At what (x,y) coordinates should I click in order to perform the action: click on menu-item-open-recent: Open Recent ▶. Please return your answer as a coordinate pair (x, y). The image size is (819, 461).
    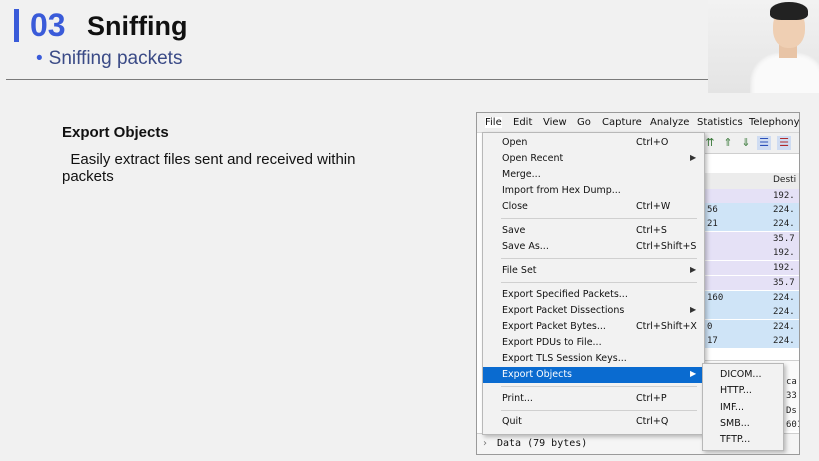
    Looking at the image, I should click on (593, 159).